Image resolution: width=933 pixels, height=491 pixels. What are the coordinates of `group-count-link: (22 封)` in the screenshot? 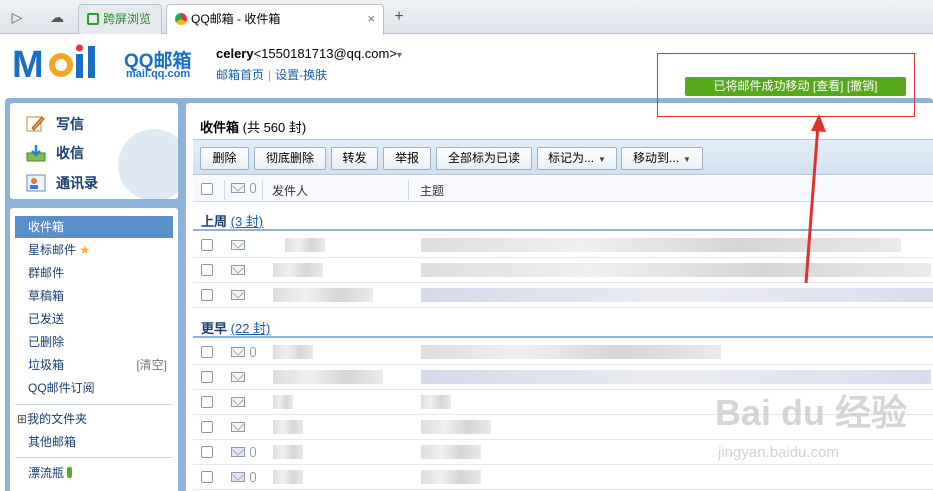 It's located at (251, 328).